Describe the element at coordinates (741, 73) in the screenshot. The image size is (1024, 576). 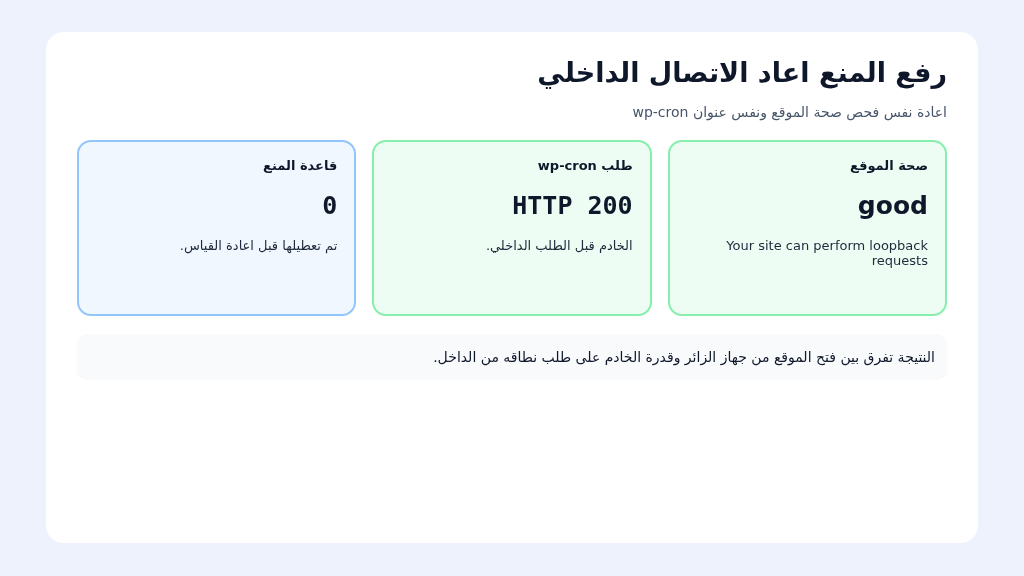
I see `page-title: رفع المنع اعاد الاتصال الداخلي` at that location.